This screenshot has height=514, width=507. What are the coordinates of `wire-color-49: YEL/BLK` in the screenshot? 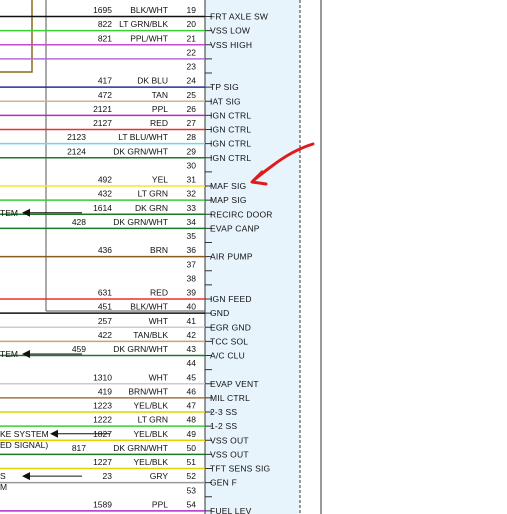 It's located at (151, 434).